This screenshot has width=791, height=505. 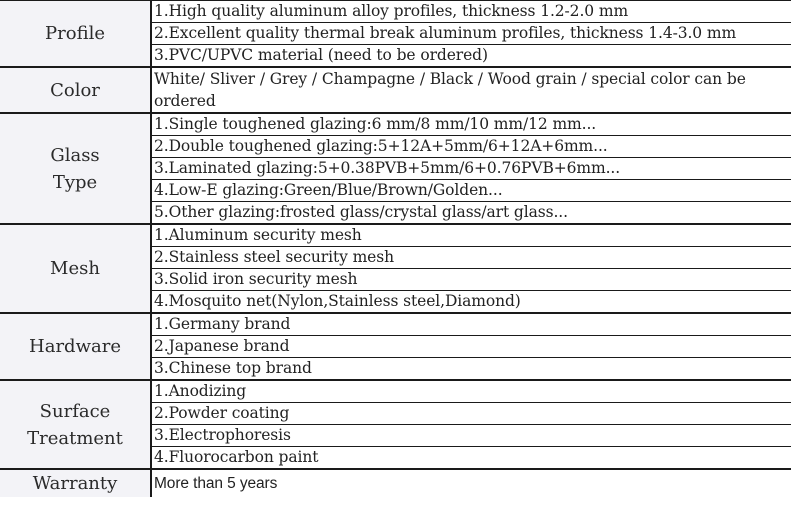 What do you see at coordinates (471, 413) in the screenshot?
I see `surface-item: 2.Powder coating` at bounding box center [471, 413].